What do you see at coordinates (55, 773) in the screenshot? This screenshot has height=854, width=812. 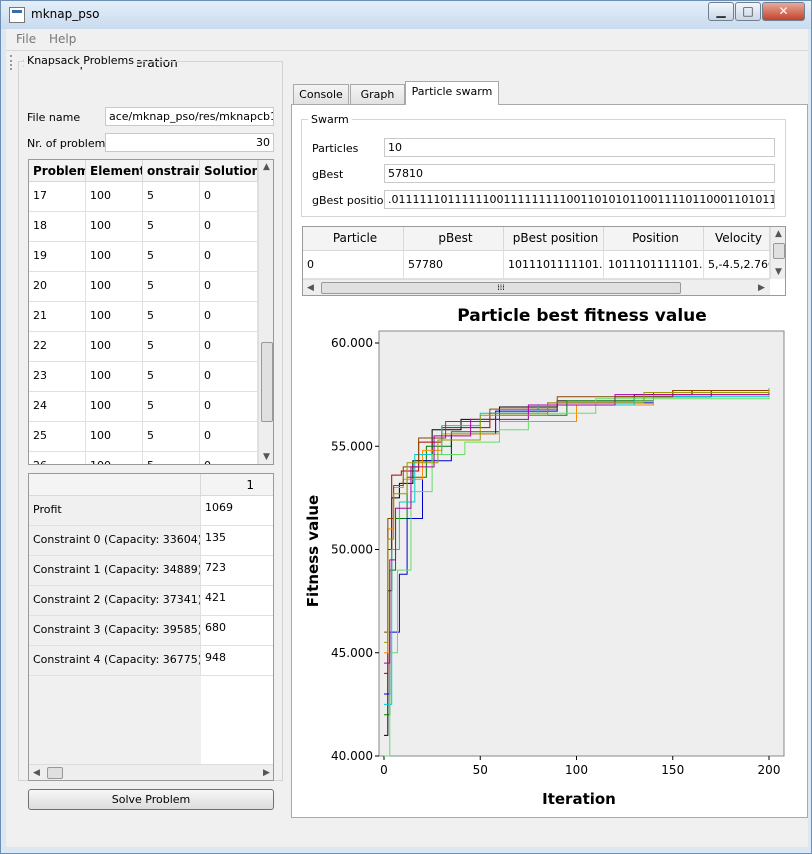 I see `hscroll-thumb` at bounding box center [55, 773].